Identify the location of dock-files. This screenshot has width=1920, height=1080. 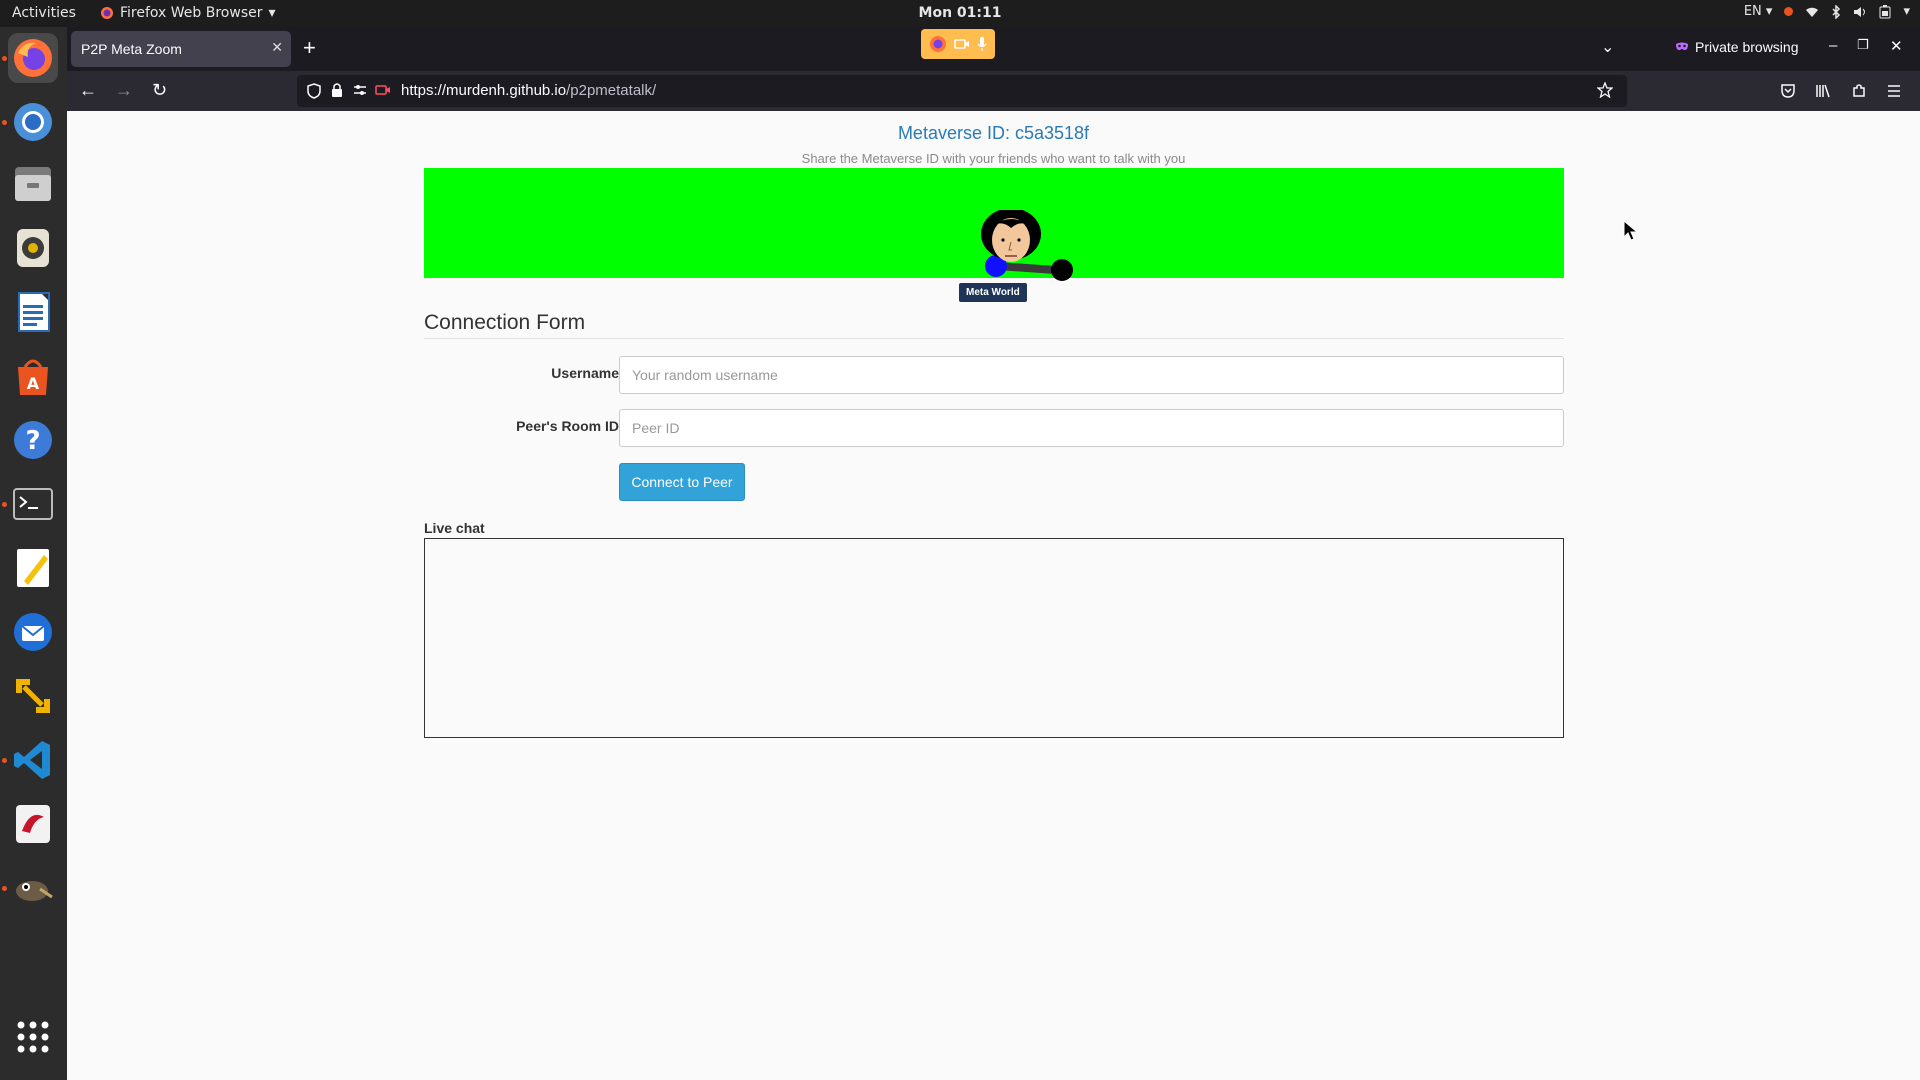
(33, 184).